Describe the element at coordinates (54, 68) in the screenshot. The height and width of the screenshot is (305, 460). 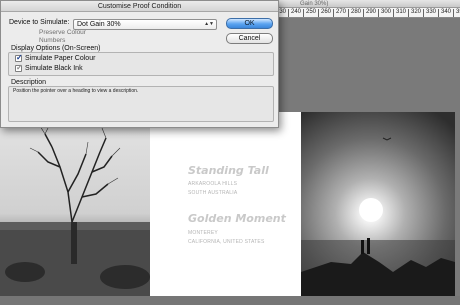
I see `simulate-black-label: Simulate Black Ink` at that location.